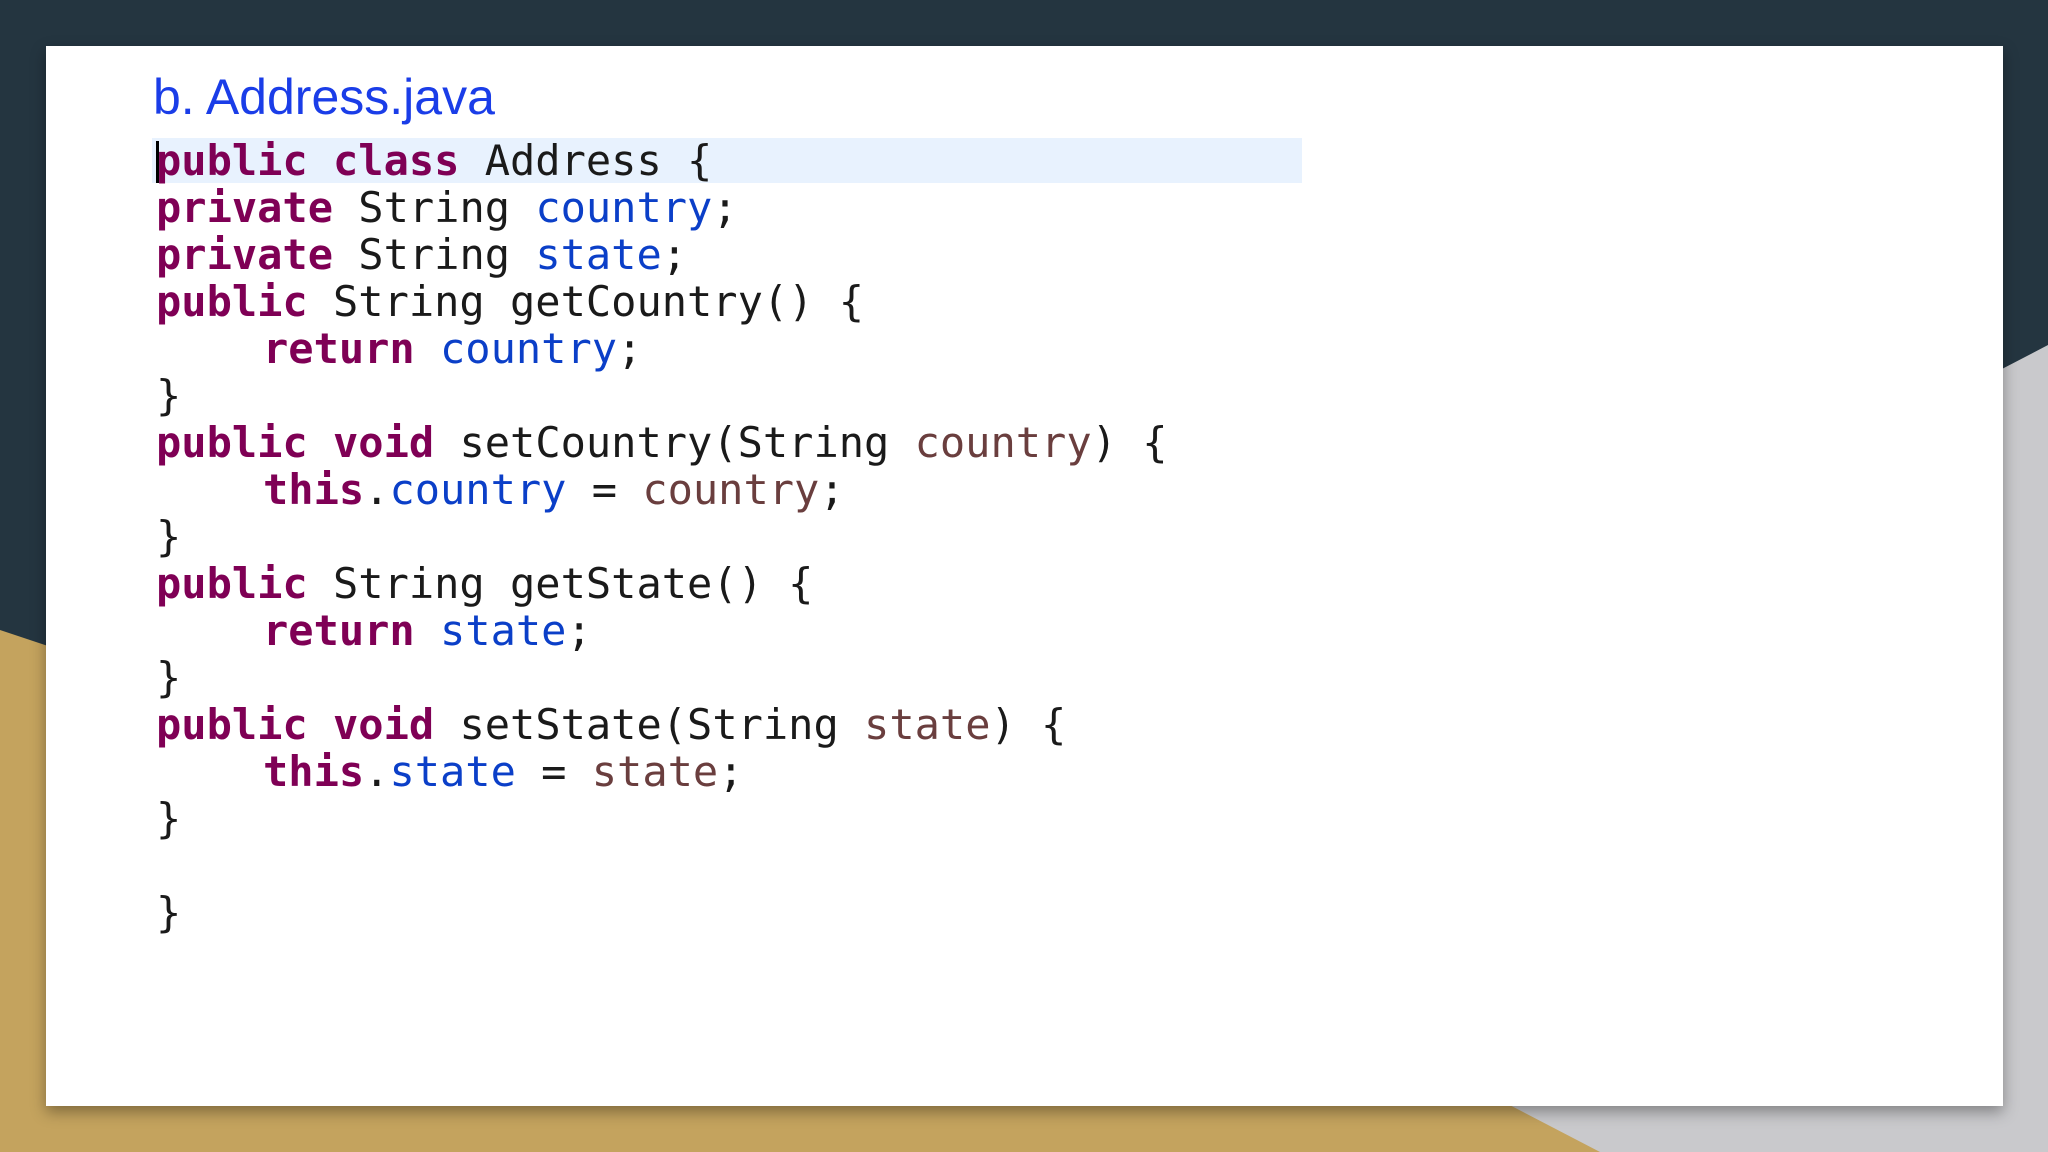  I want to click on code-line: this.country = country;, so click(661, 489).